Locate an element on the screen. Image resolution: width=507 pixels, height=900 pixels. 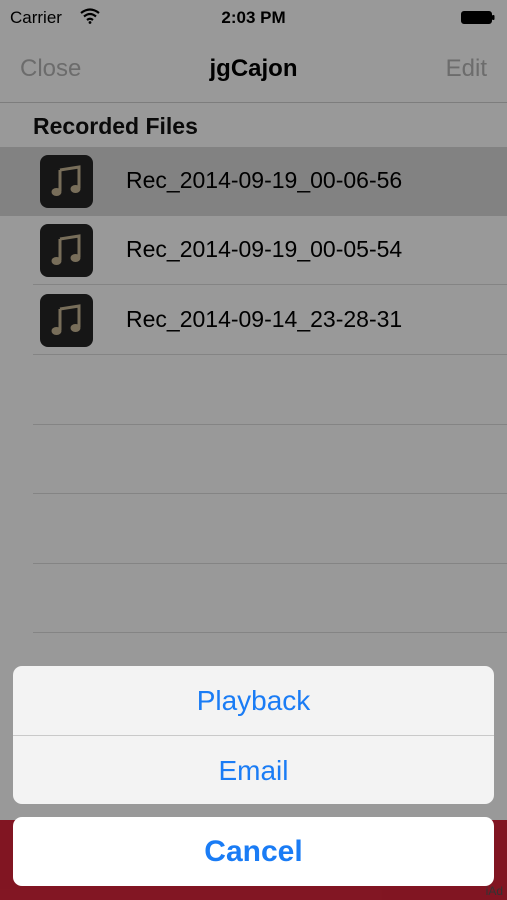
email-button: Email is located at coordinates (253, 770).